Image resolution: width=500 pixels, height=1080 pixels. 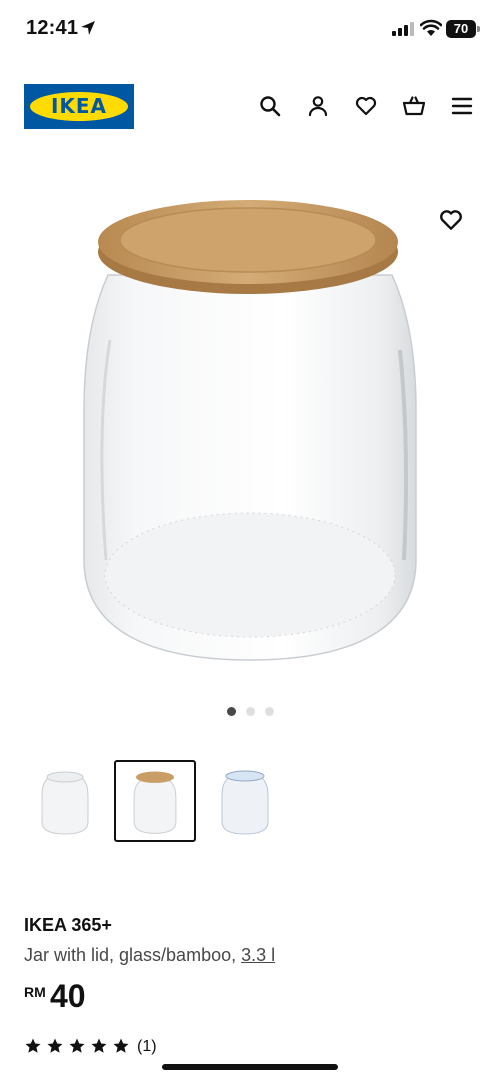 What do you see at coordinates (35, 992) in the screenshot?
I see `price-currency: RM` at bounding box center [35, 992].